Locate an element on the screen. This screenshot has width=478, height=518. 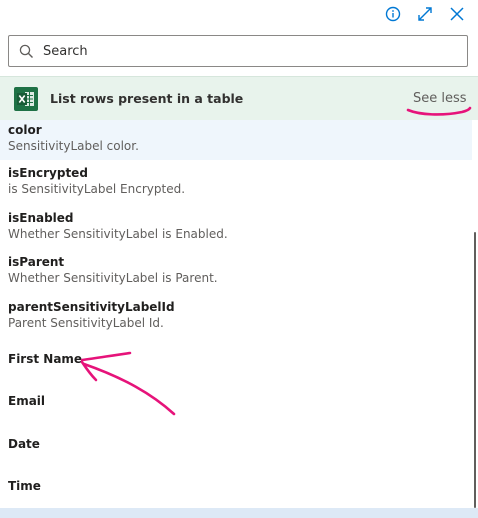
bottom-bar is located at coordinates (239, 513).